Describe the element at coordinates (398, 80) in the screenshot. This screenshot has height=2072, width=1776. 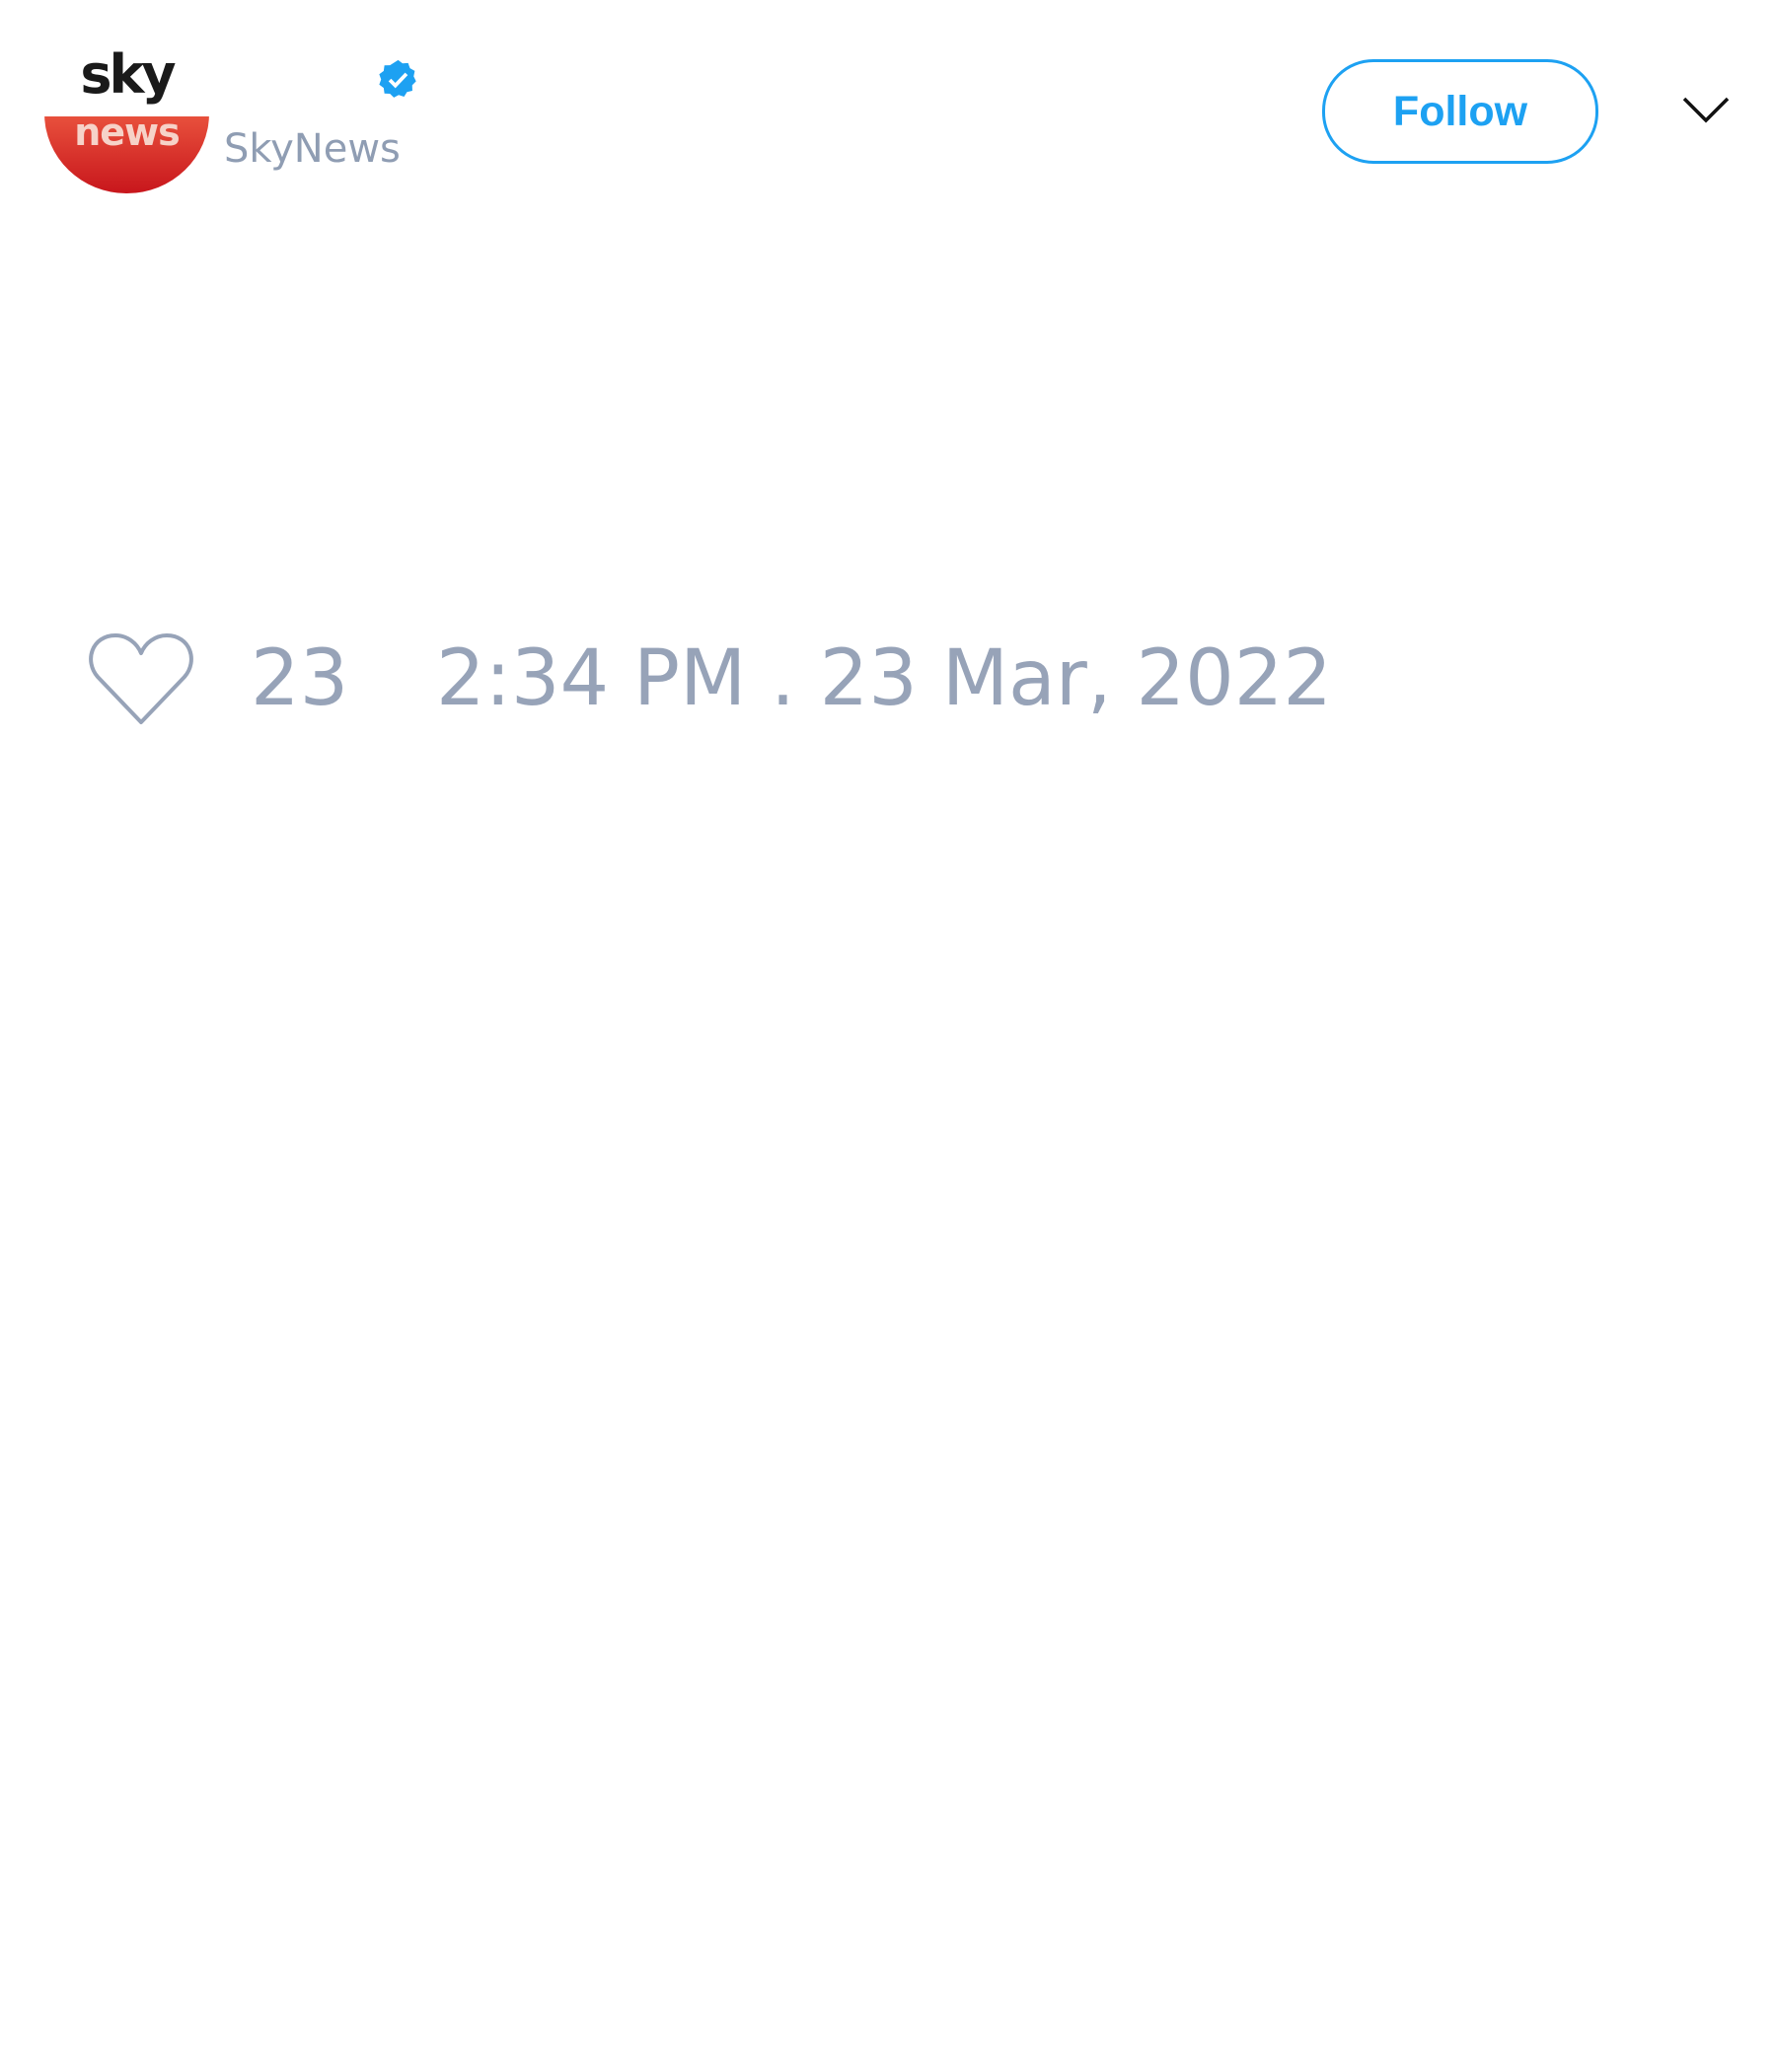
I see `verified-badge-icon` at that location.